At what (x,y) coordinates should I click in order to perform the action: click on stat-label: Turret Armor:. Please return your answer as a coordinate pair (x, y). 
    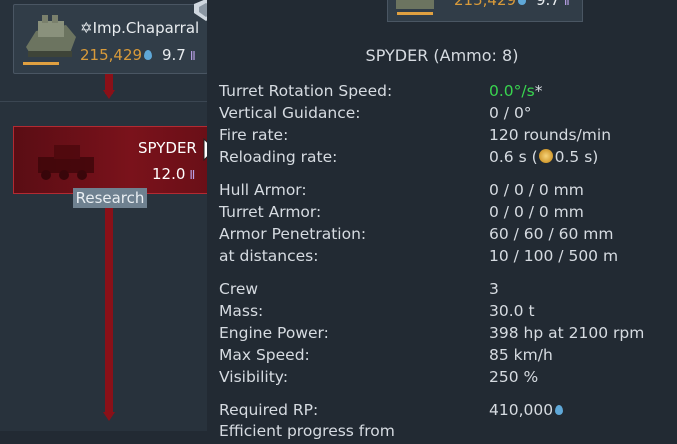
    Looking at the image, I should click on (270, 212).